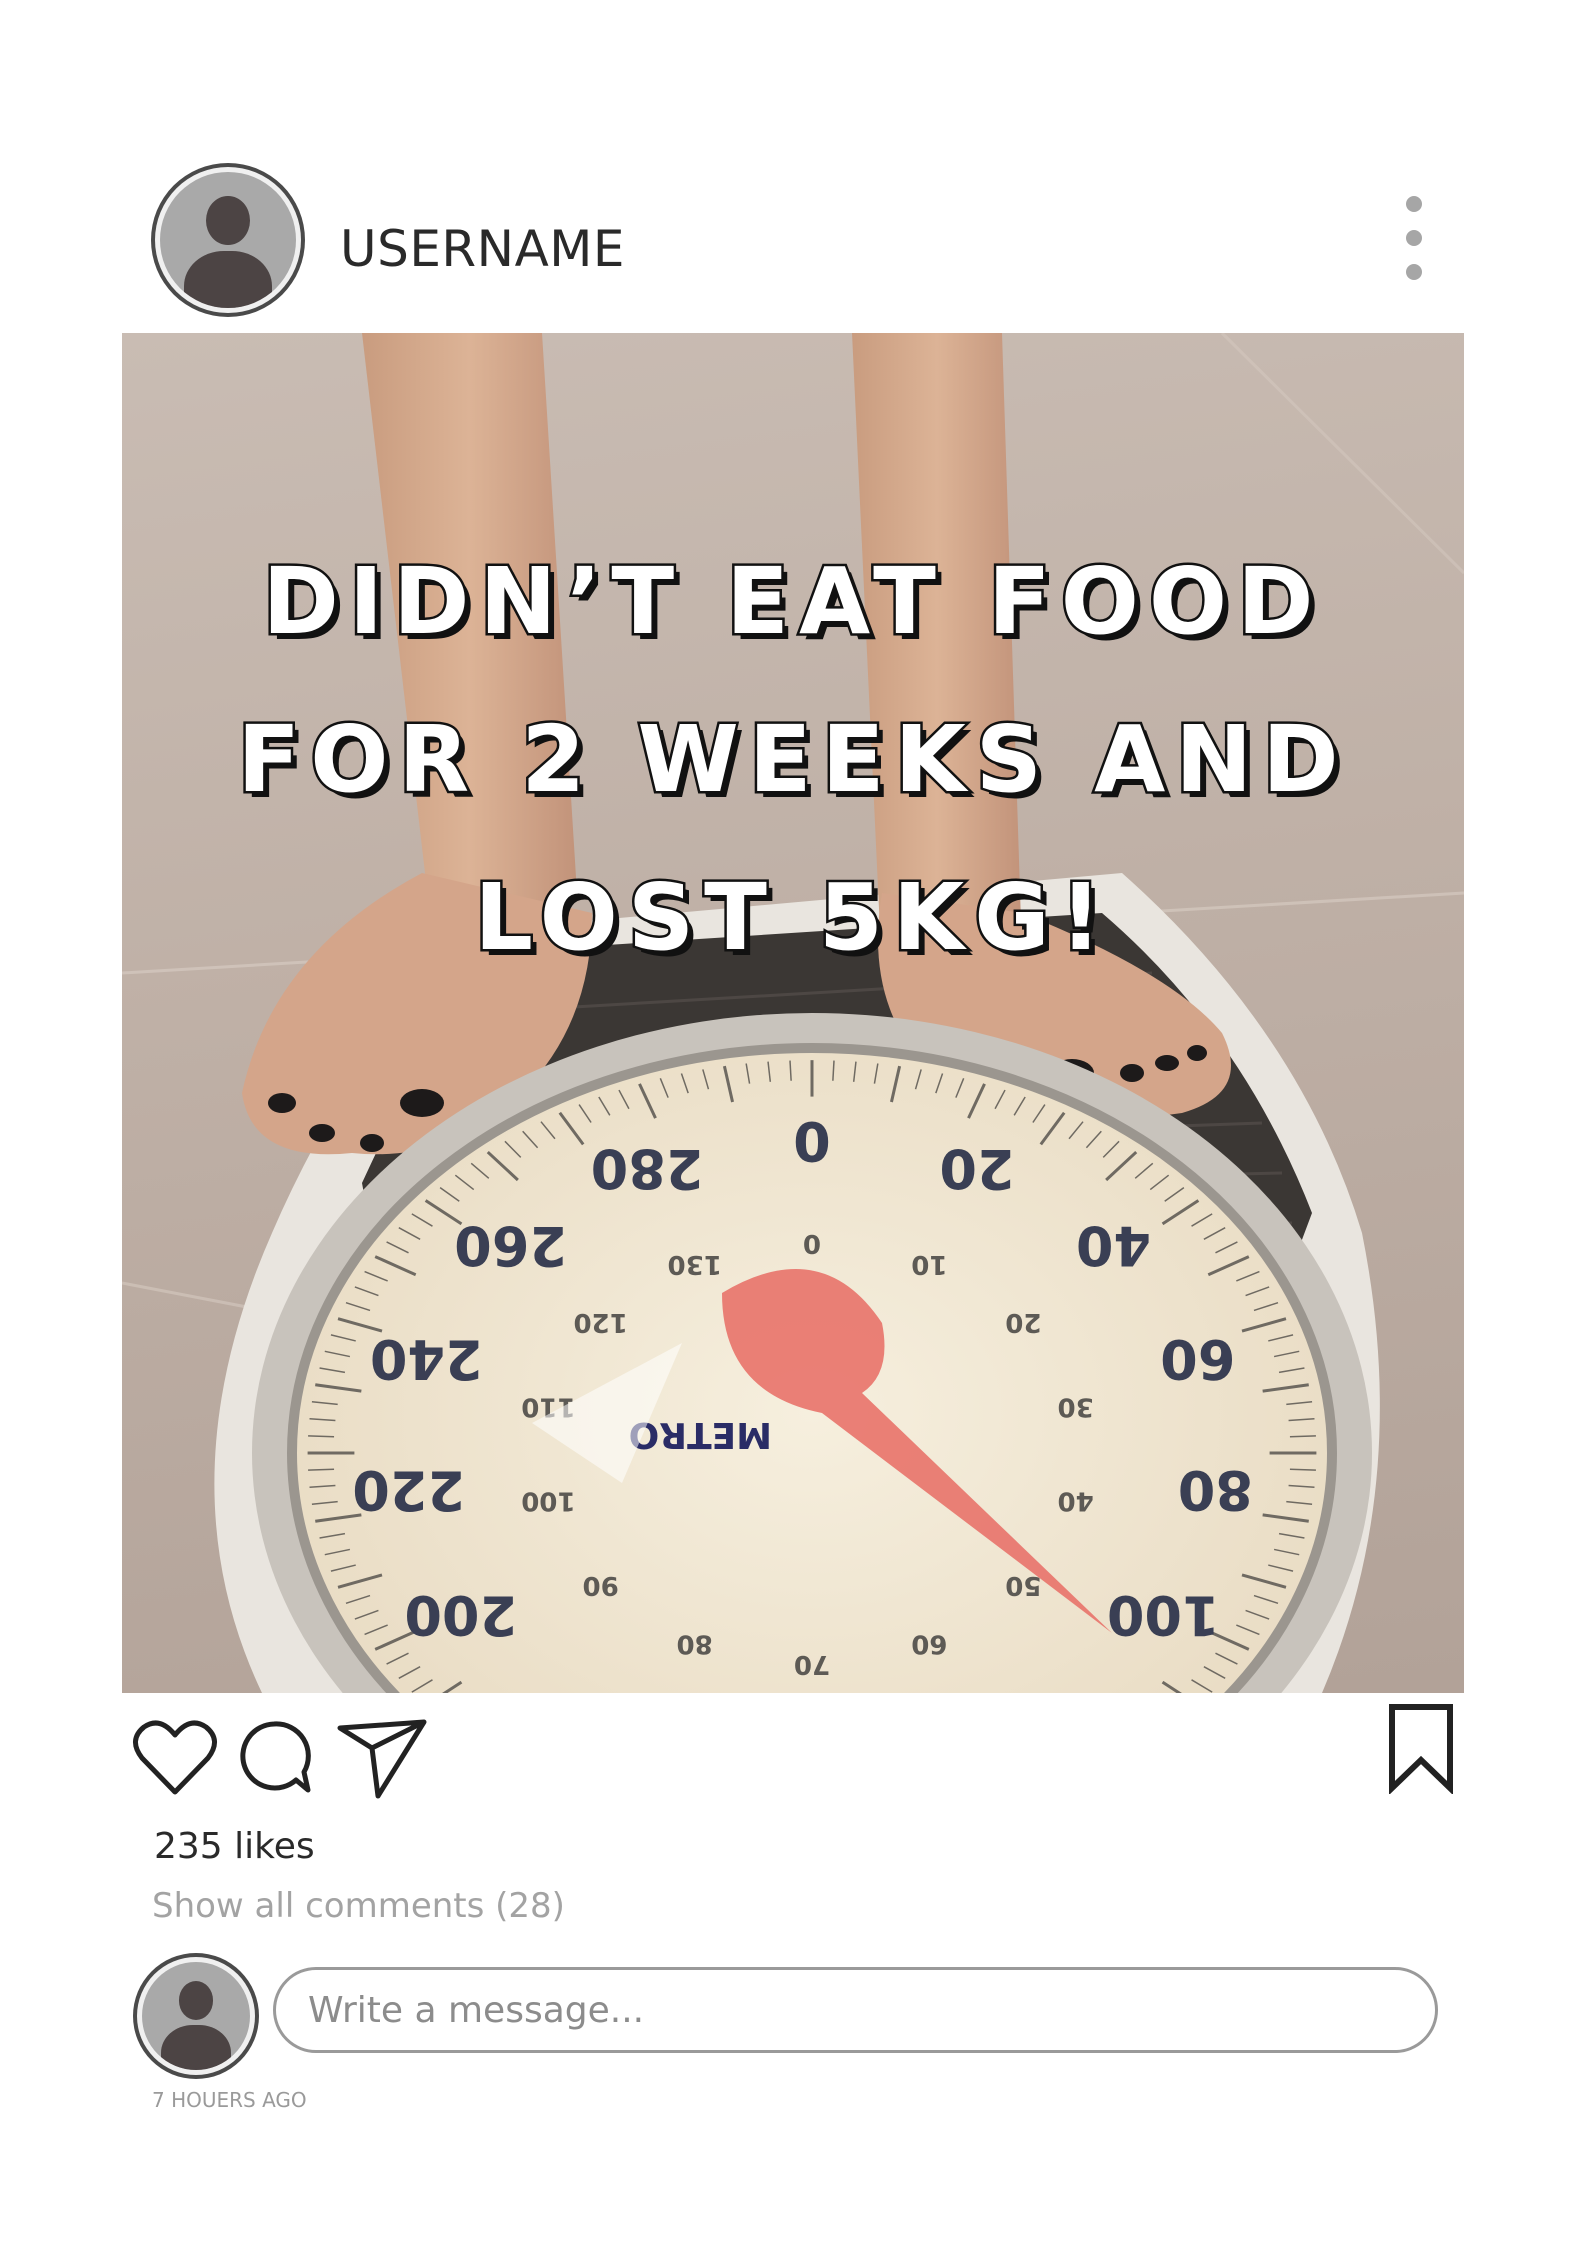  What do you see at coordinates (229, 2100) in the screenshot?
I see `post-timestamp: 7 HOUERS AGO` at bounding box center [229, 2100].